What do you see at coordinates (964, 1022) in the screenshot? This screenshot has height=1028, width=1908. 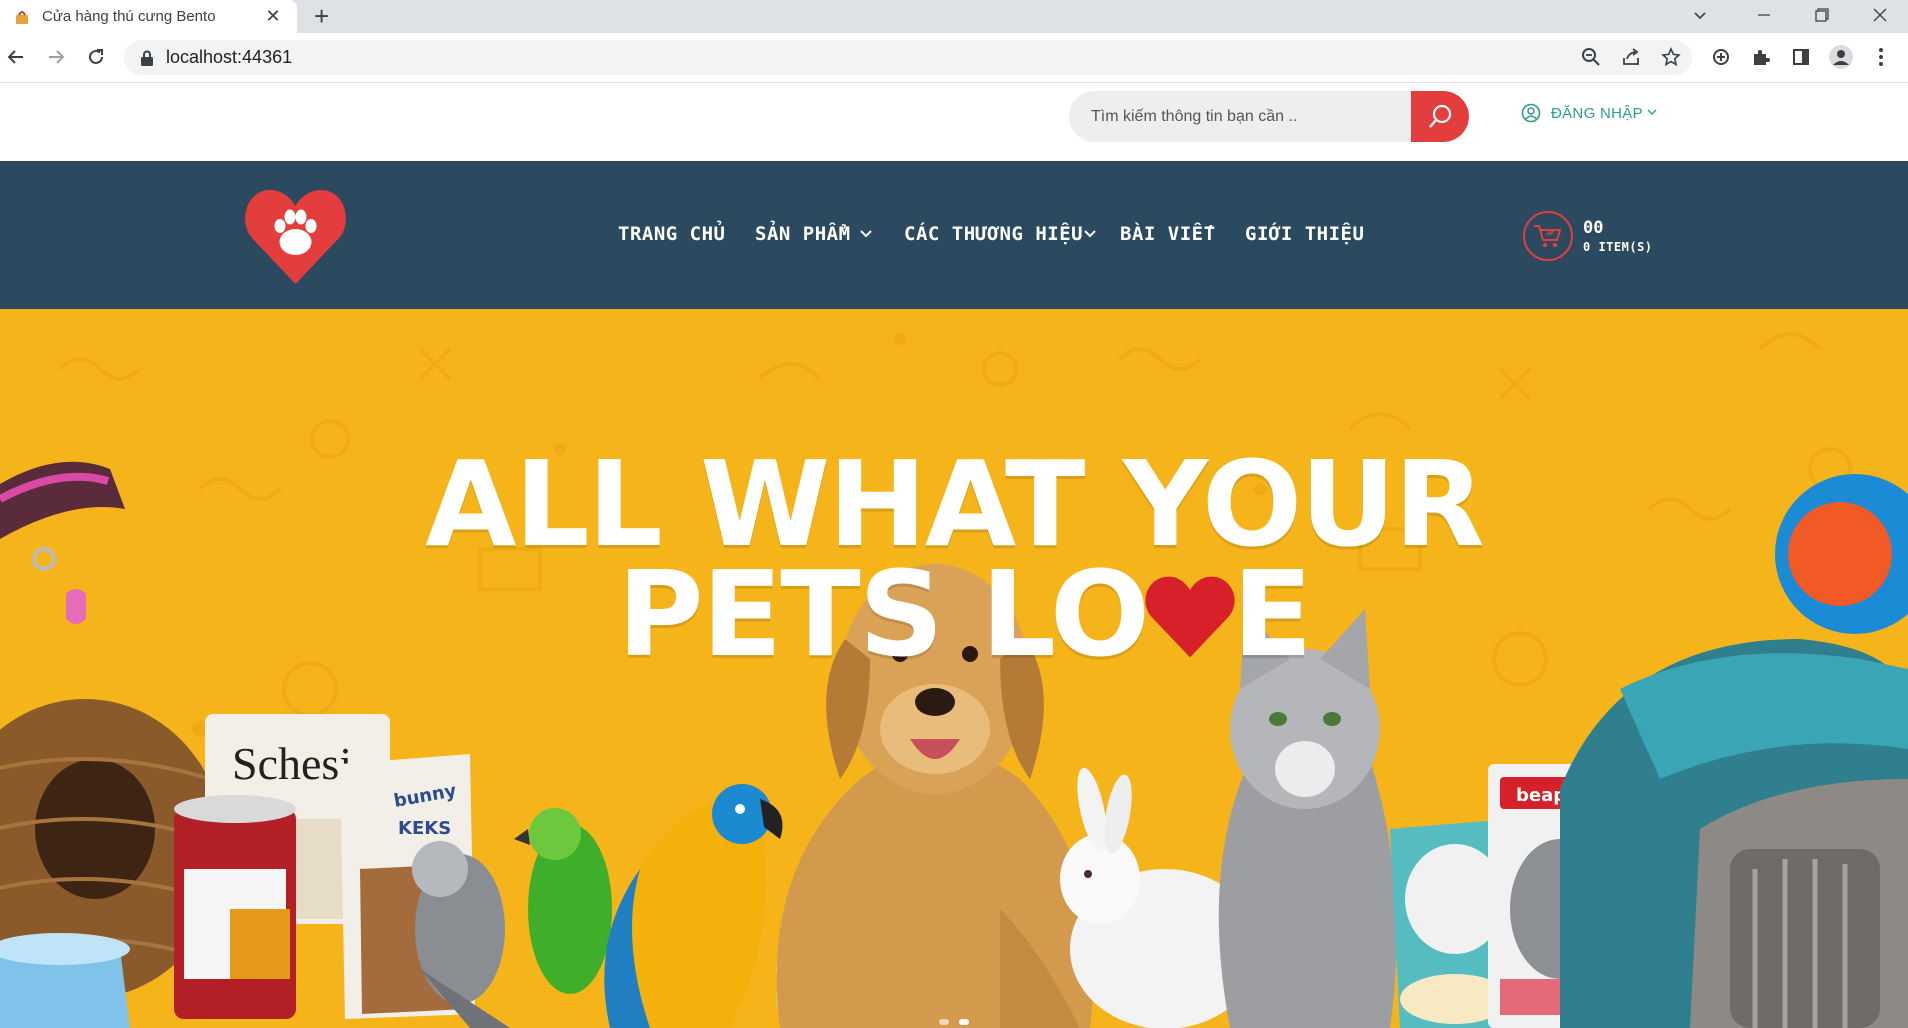 I see `slider-dot-active` at bounding box center [964, 1022].